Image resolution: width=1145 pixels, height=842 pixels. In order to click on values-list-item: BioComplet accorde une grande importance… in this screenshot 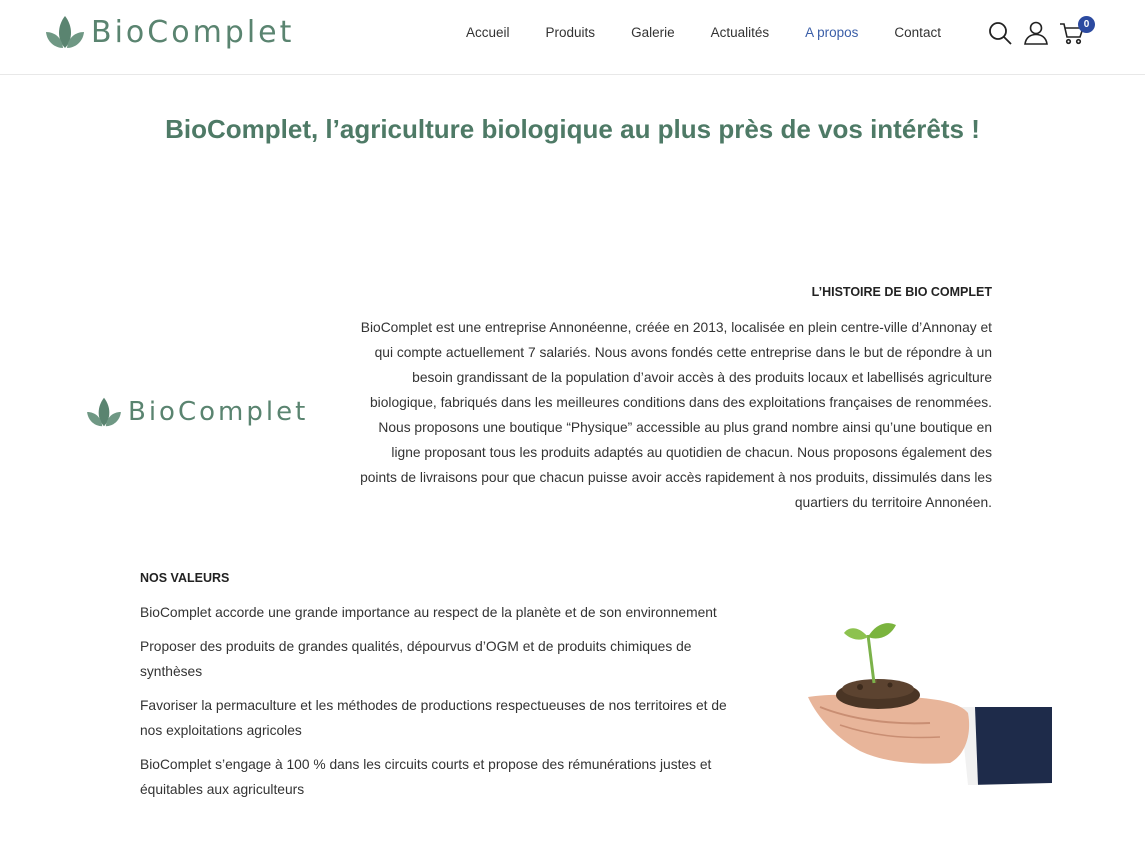, I will do `click(428, 612)`.